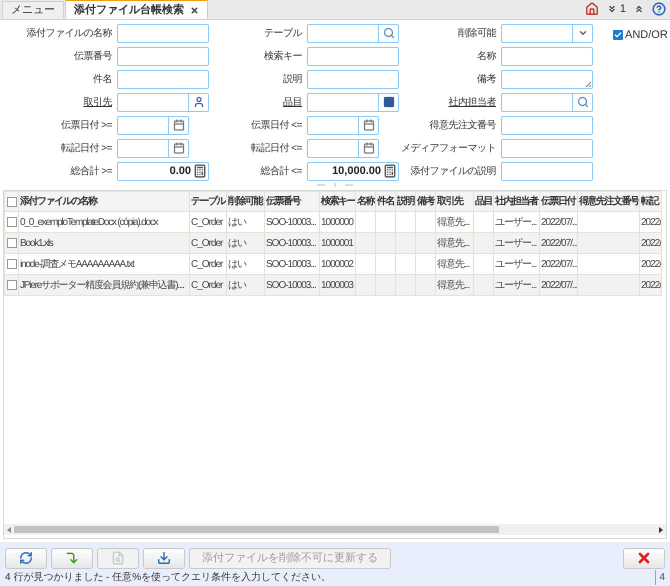  Describe the element at coordinates (646, 35) in the screenshot. I see `checkbox-label: AND/OR` at that location.